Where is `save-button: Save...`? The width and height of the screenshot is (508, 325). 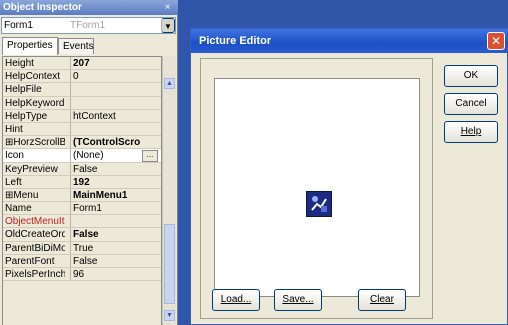
save-button: Save... is located at coordinates (298, 300).